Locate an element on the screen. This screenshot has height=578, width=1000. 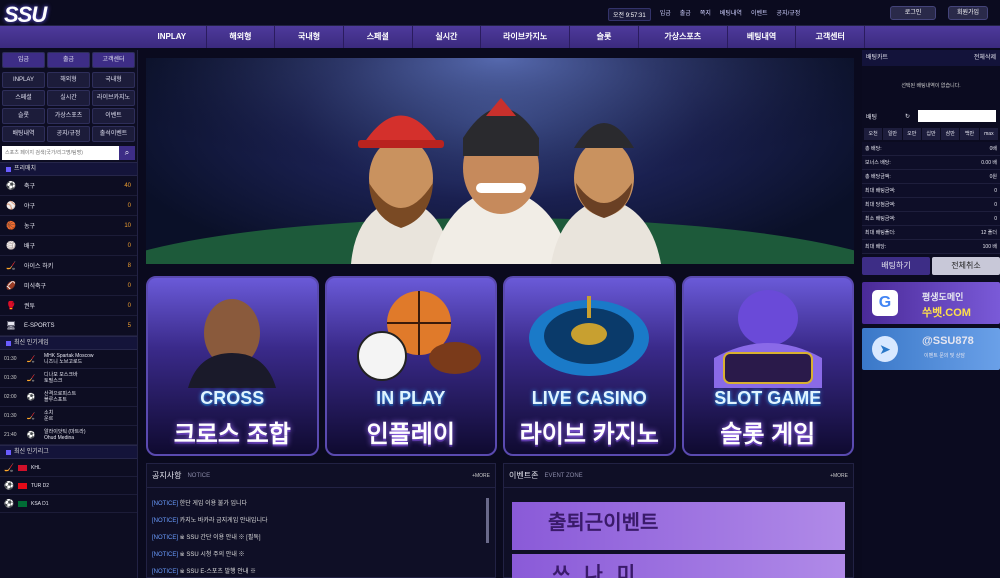
game-teams: 알라이앗틱 (마트라) Ohud Medina is located at coordinates (65, 435).